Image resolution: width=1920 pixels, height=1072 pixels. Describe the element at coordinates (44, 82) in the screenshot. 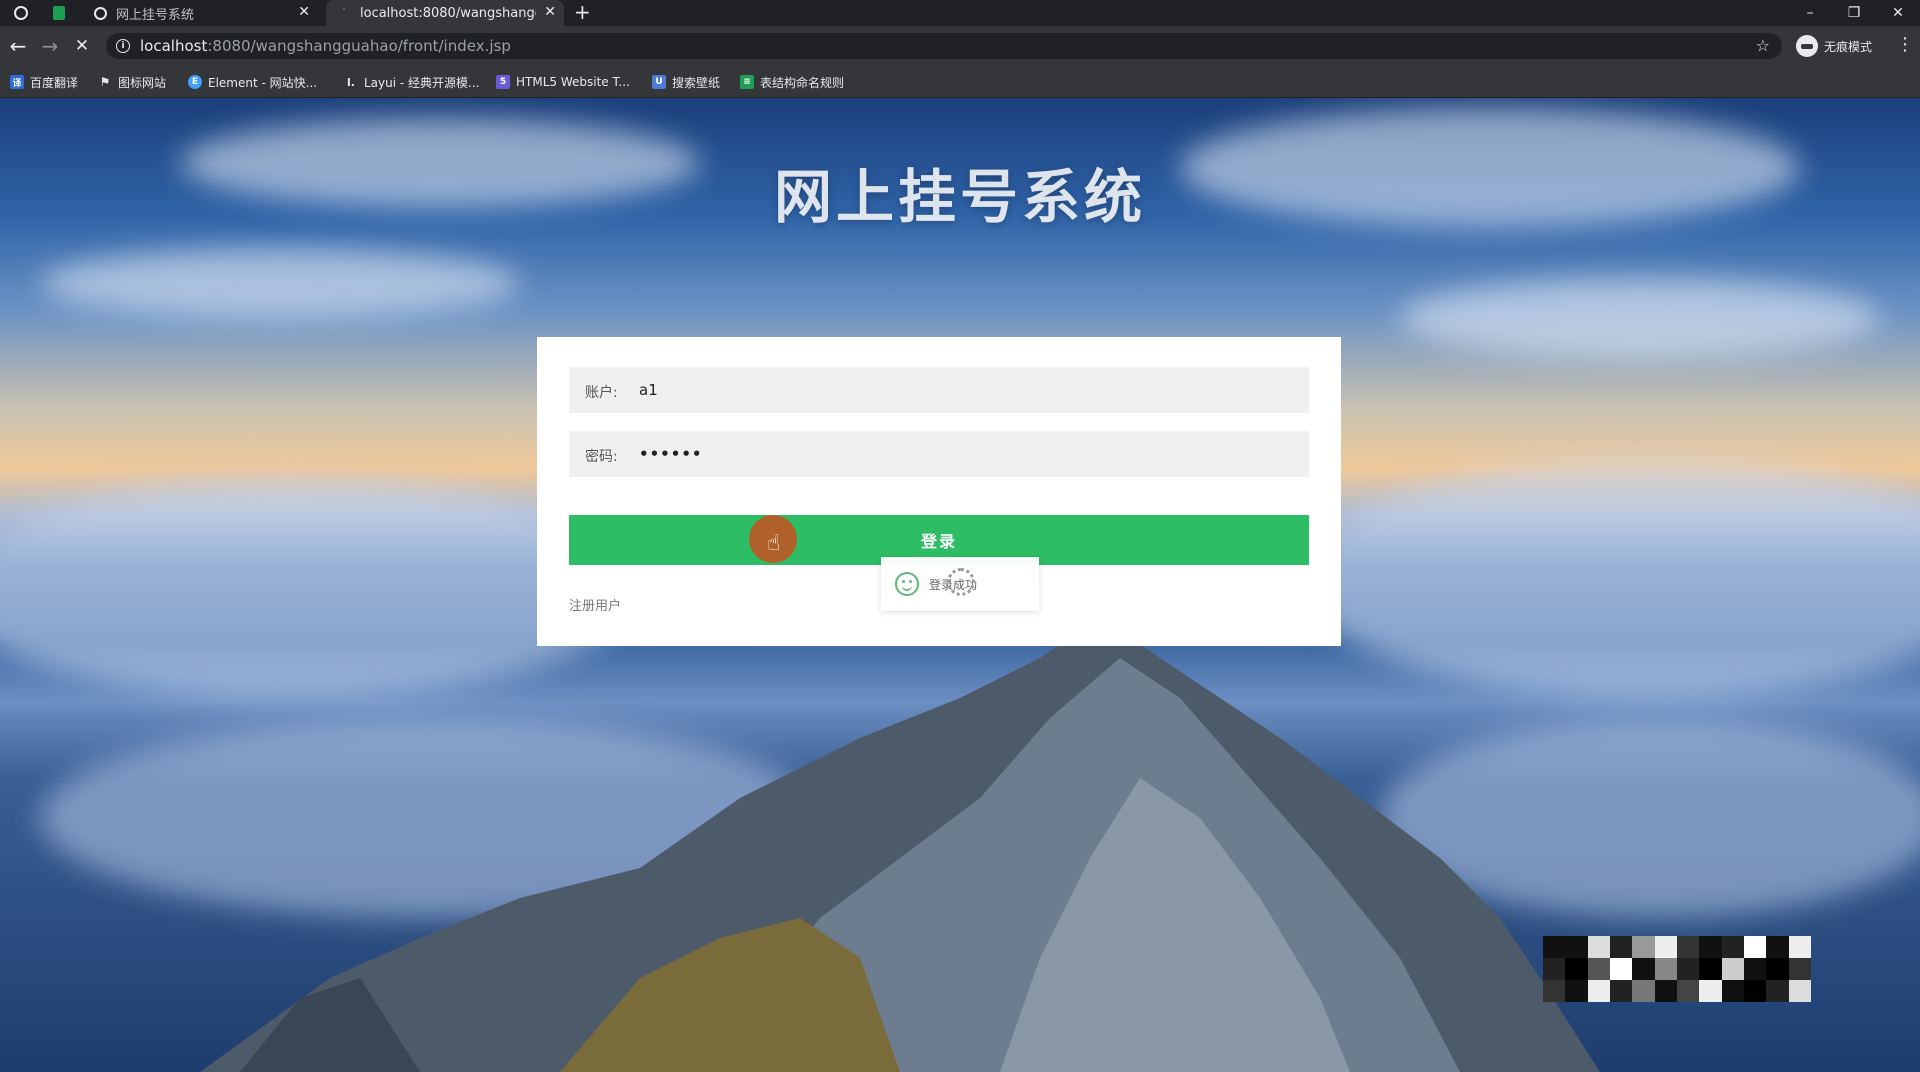

I see `bookmark-baidu-translate: 译 百度翻译` at that location.